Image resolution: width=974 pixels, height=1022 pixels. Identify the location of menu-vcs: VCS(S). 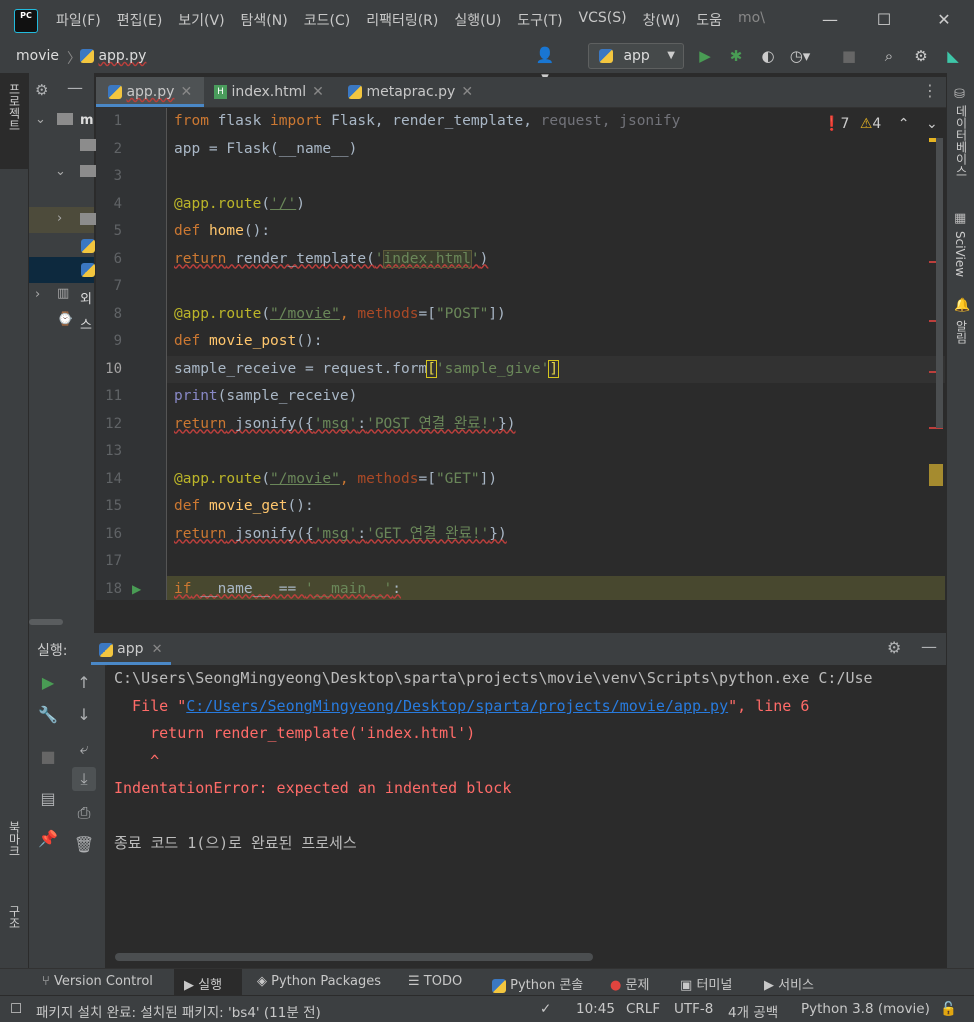
(603, 20).